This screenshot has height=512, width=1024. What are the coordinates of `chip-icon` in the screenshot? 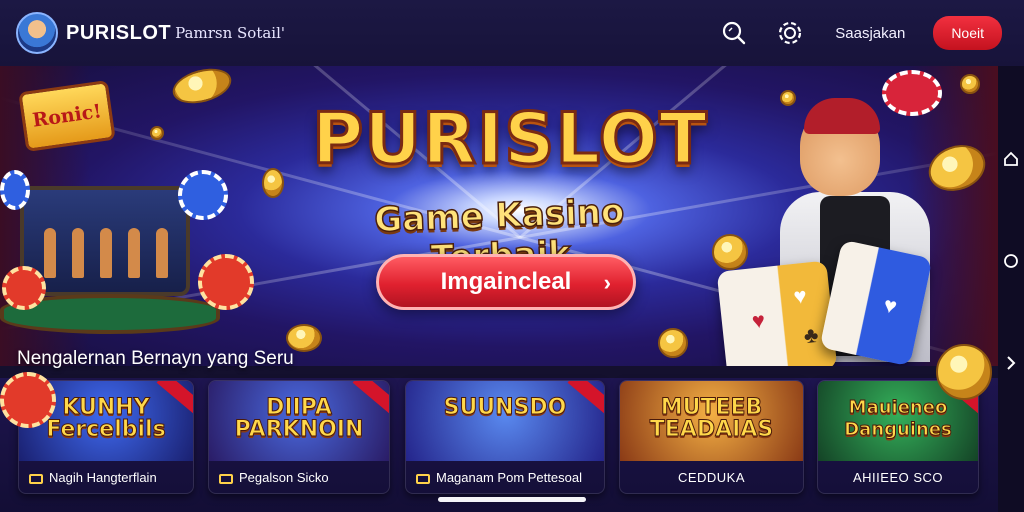 It's located at (790, 33).